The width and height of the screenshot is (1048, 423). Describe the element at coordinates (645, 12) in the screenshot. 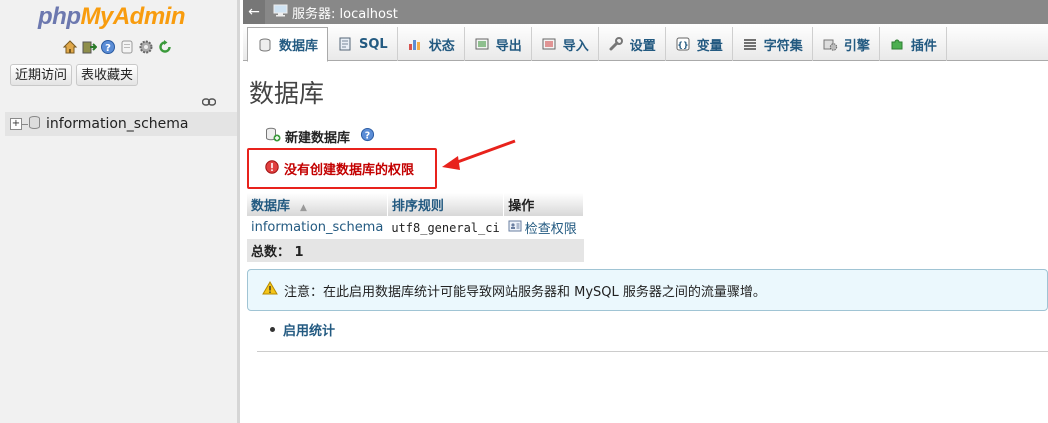

I see `top-breadcrumb-bar: ← 服务器: localhost` at that location.